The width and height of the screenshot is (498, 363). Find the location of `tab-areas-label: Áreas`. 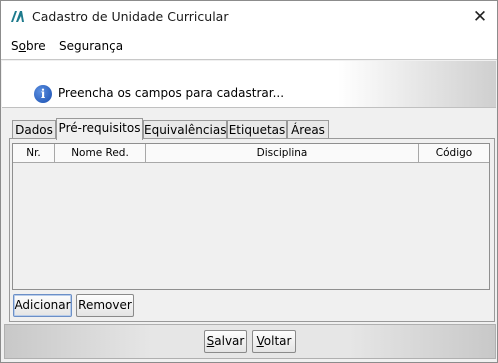

tab-areas-label: Áreas is located at coordinates (308, 130).